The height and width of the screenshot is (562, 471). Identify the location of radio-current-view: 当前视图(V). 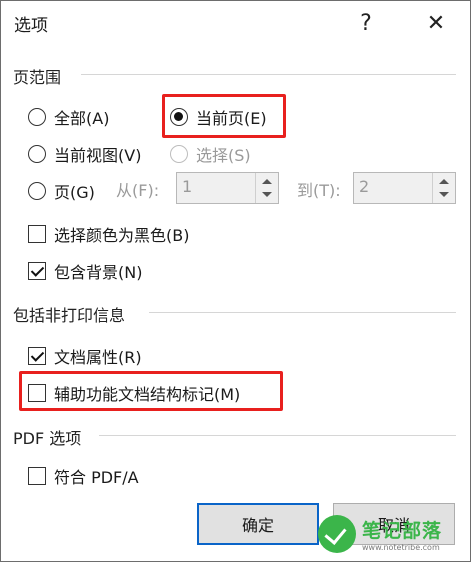
(84, 154).